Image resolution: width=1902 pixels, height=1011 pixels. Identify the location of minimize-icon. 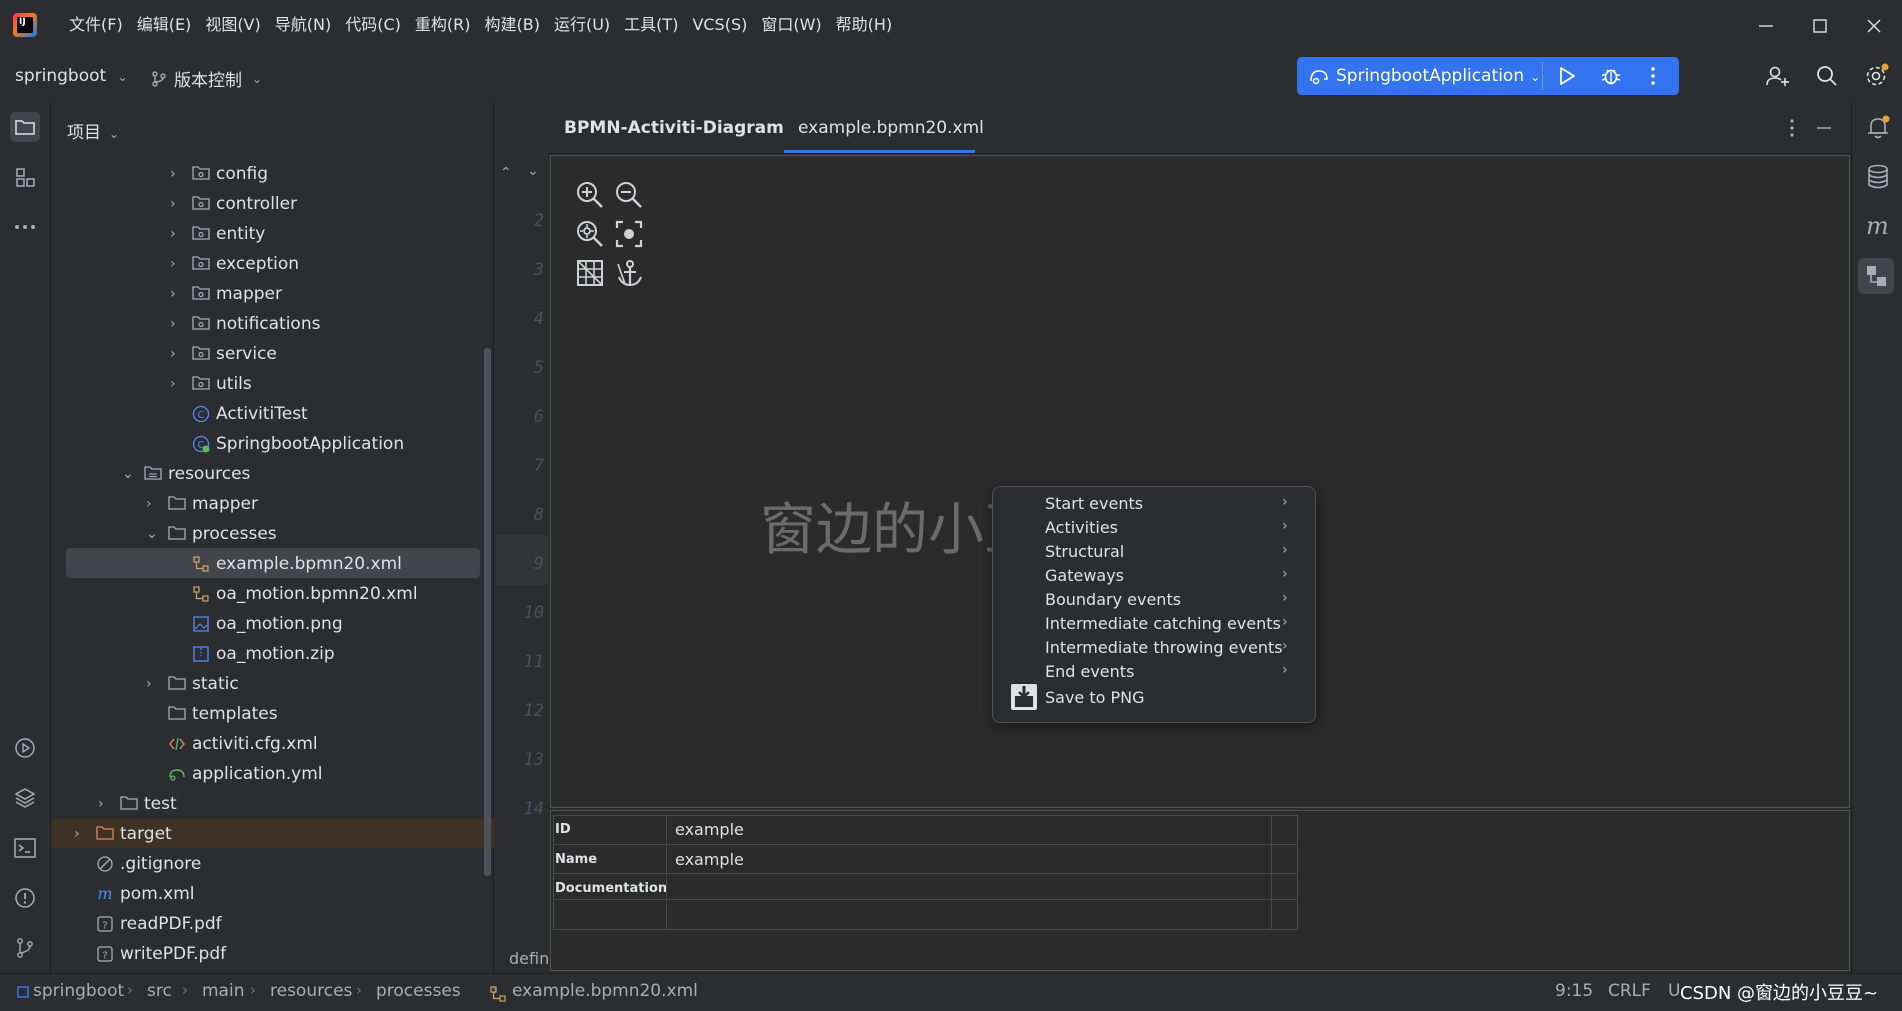
(1766, 26).